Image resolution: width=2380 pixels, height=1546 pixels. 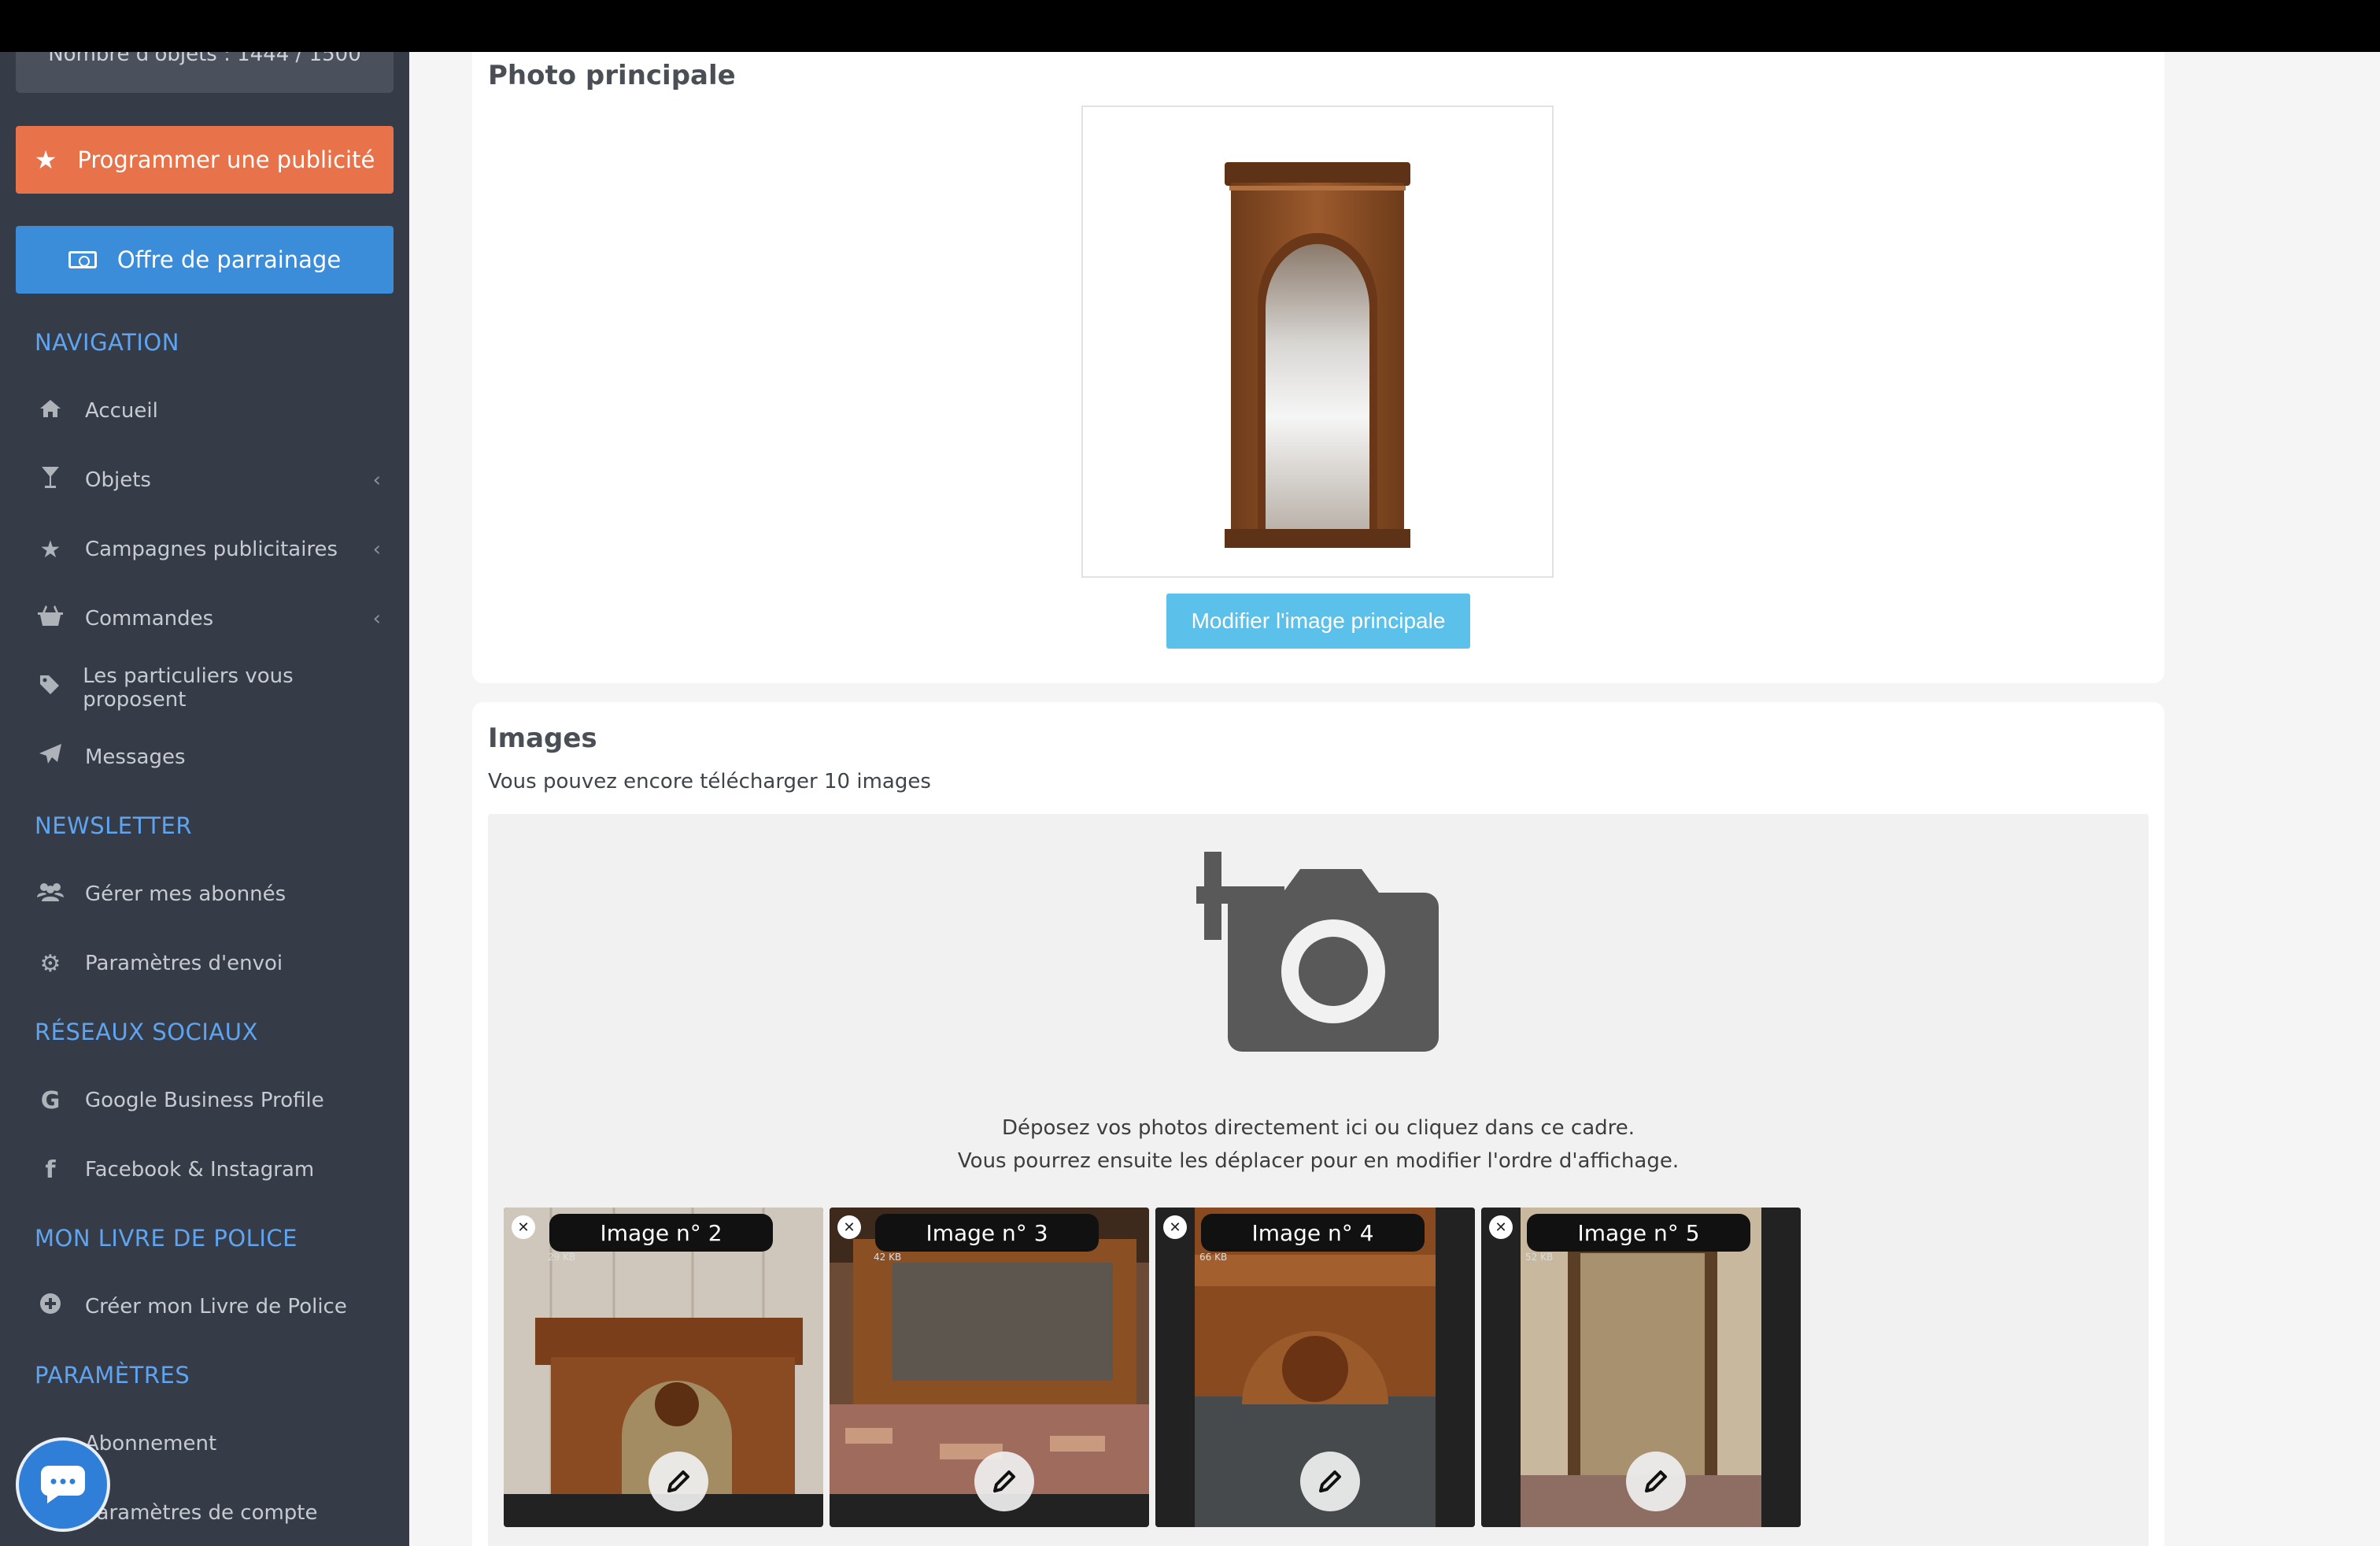 What do you see at coordinates (50, 480) in the screenshot?
I see `glass-icon` at bounding box center [50, 480].